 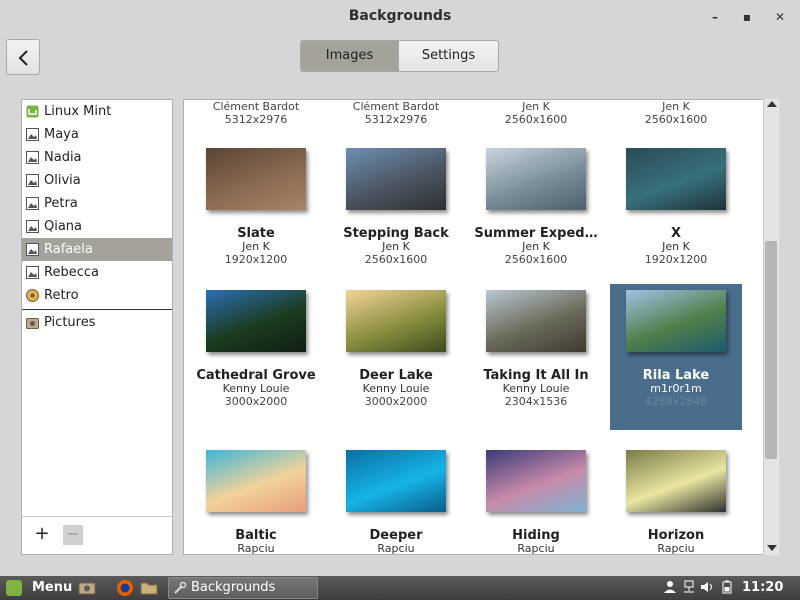 I want to click on show-desktop-icon, so click(x=87, y=588).